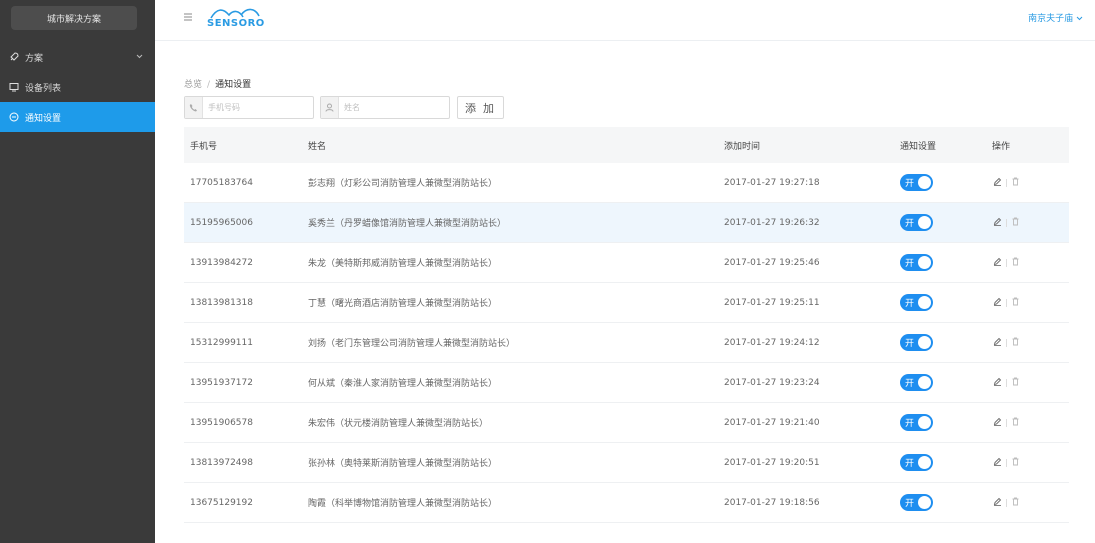  I want to click on sidebar-nav: 方案 设备列表 通知设置, so click(77, 87).